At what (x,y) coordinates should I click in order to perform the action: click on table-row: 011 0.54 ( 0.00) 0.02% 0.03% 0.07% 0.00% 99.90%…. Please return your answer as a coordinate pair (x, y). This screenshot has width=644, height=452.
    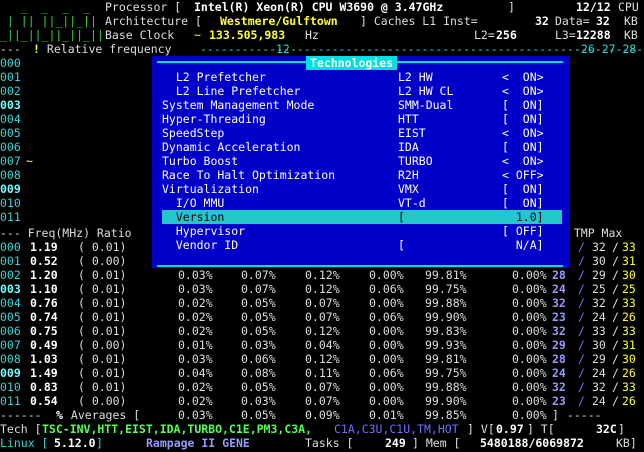
    Looking at the image, I should click on (322, 401).